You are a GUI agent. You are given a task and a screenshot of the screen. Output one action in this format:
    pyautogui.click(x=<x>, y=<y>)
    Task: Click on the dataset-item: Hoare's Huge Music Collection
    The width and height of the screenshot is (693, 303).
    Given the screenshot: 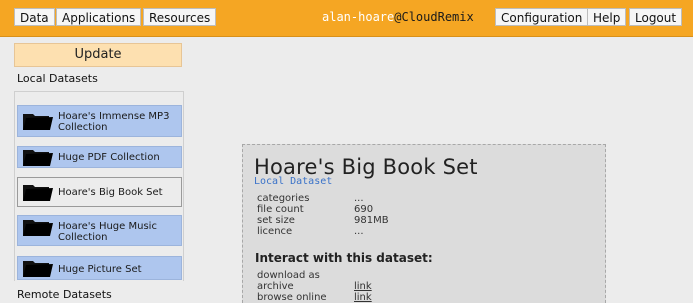 What is the action you would take?
    pyautogui.click(x=99, y=230)
    